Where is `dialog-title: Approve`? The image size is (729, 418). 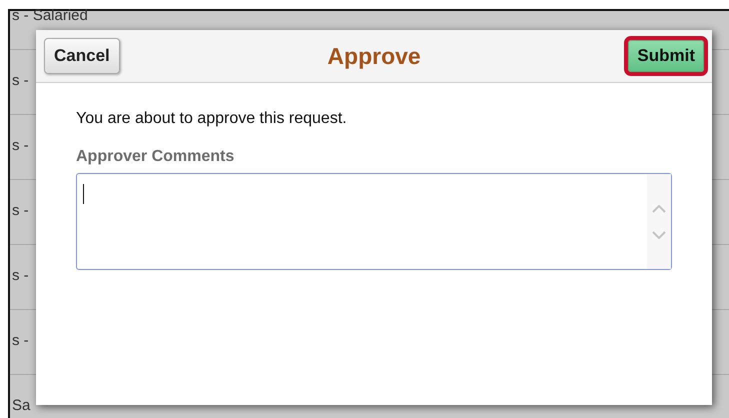
dialog-title: Approve is located at coordinates (374, 56).